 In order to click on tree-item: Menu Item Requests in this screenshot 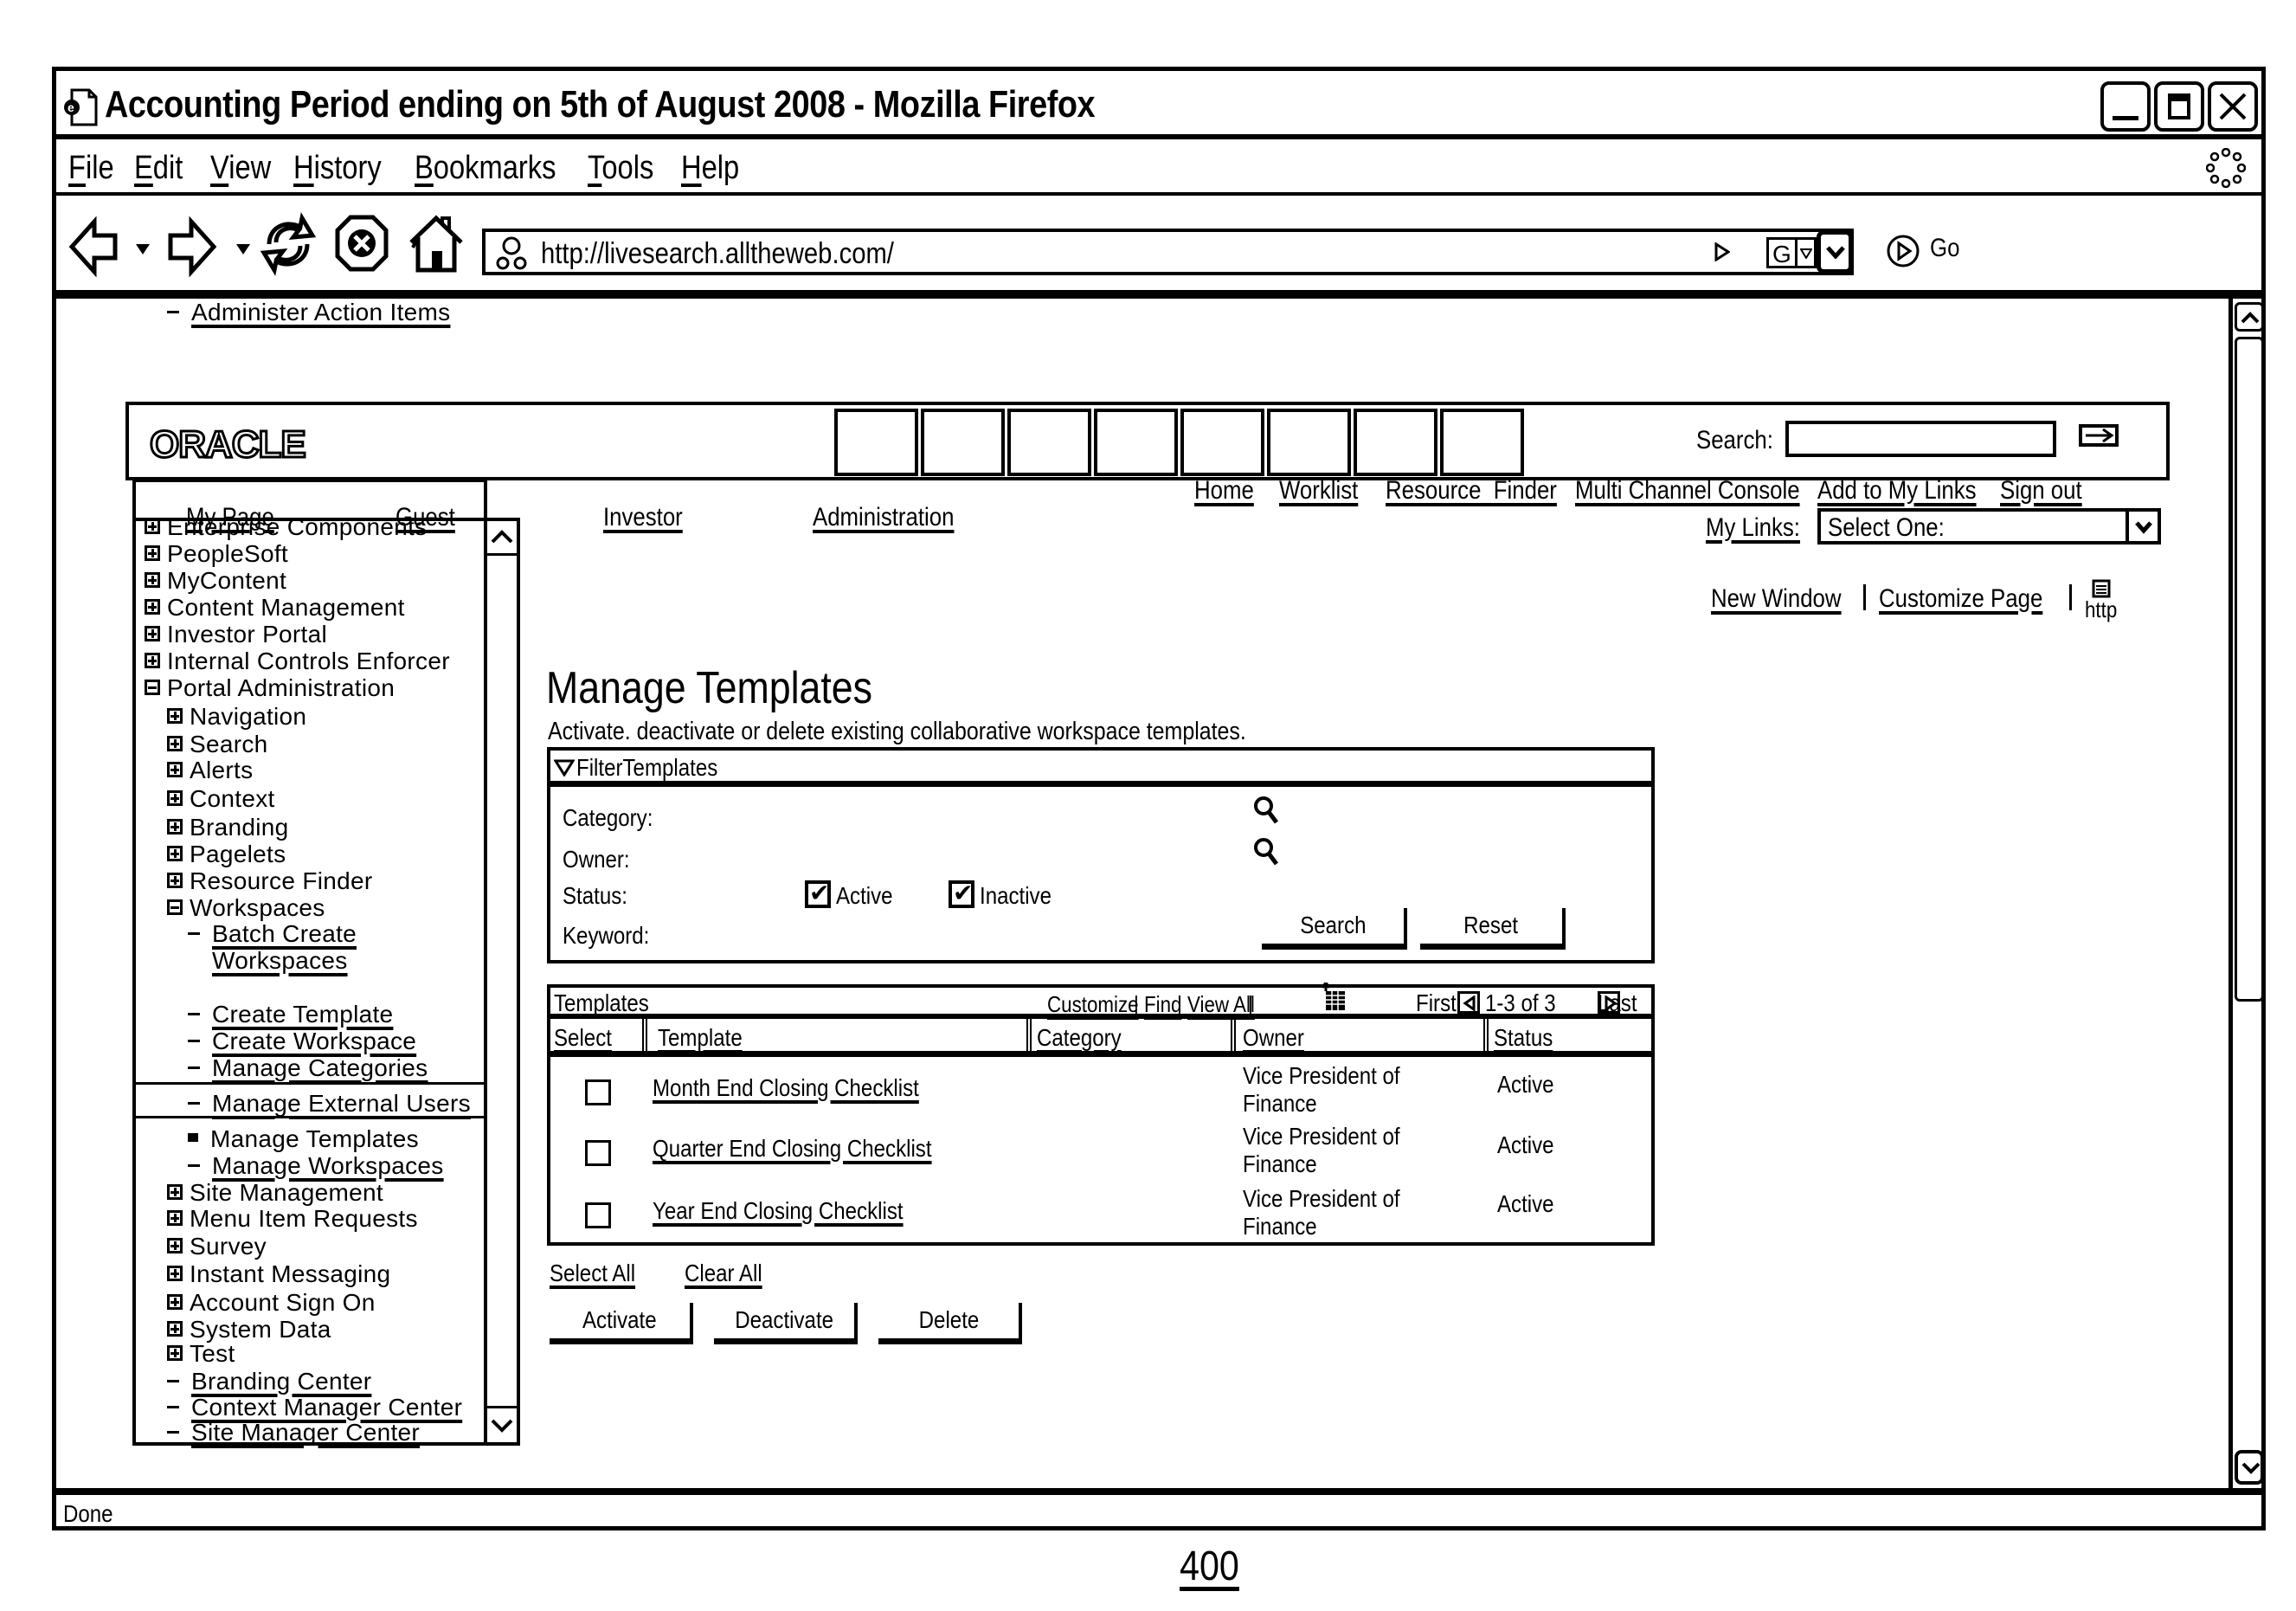, I will do `click(292, 1219)`.